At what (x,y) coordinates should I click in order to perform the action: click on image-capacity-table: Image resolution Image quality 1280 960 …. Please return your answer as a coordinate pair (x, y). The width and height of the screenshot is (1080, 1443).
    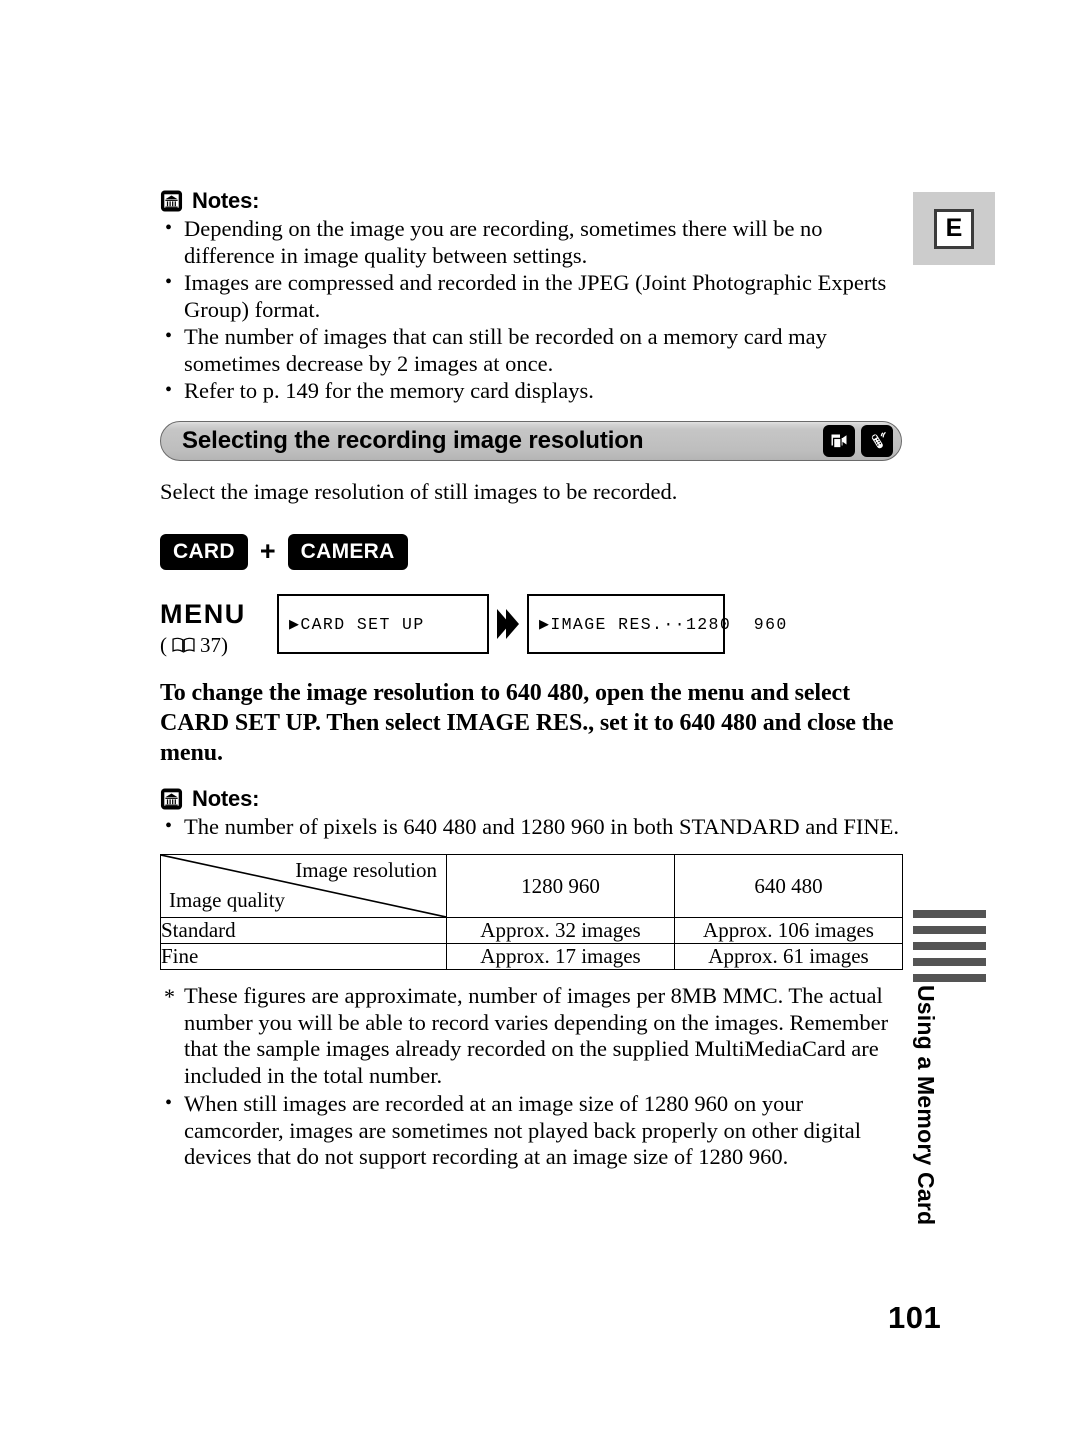
    Looking at the image, I should click on (531, 912).